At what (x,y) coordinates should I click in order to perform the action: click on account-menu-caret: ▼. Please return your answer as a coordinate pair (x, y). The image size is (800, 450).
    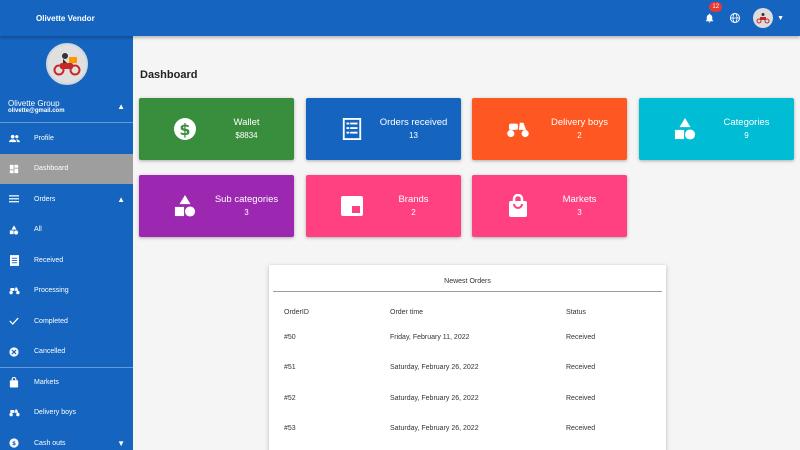
    Looking at the image, I should click on (780, 18).